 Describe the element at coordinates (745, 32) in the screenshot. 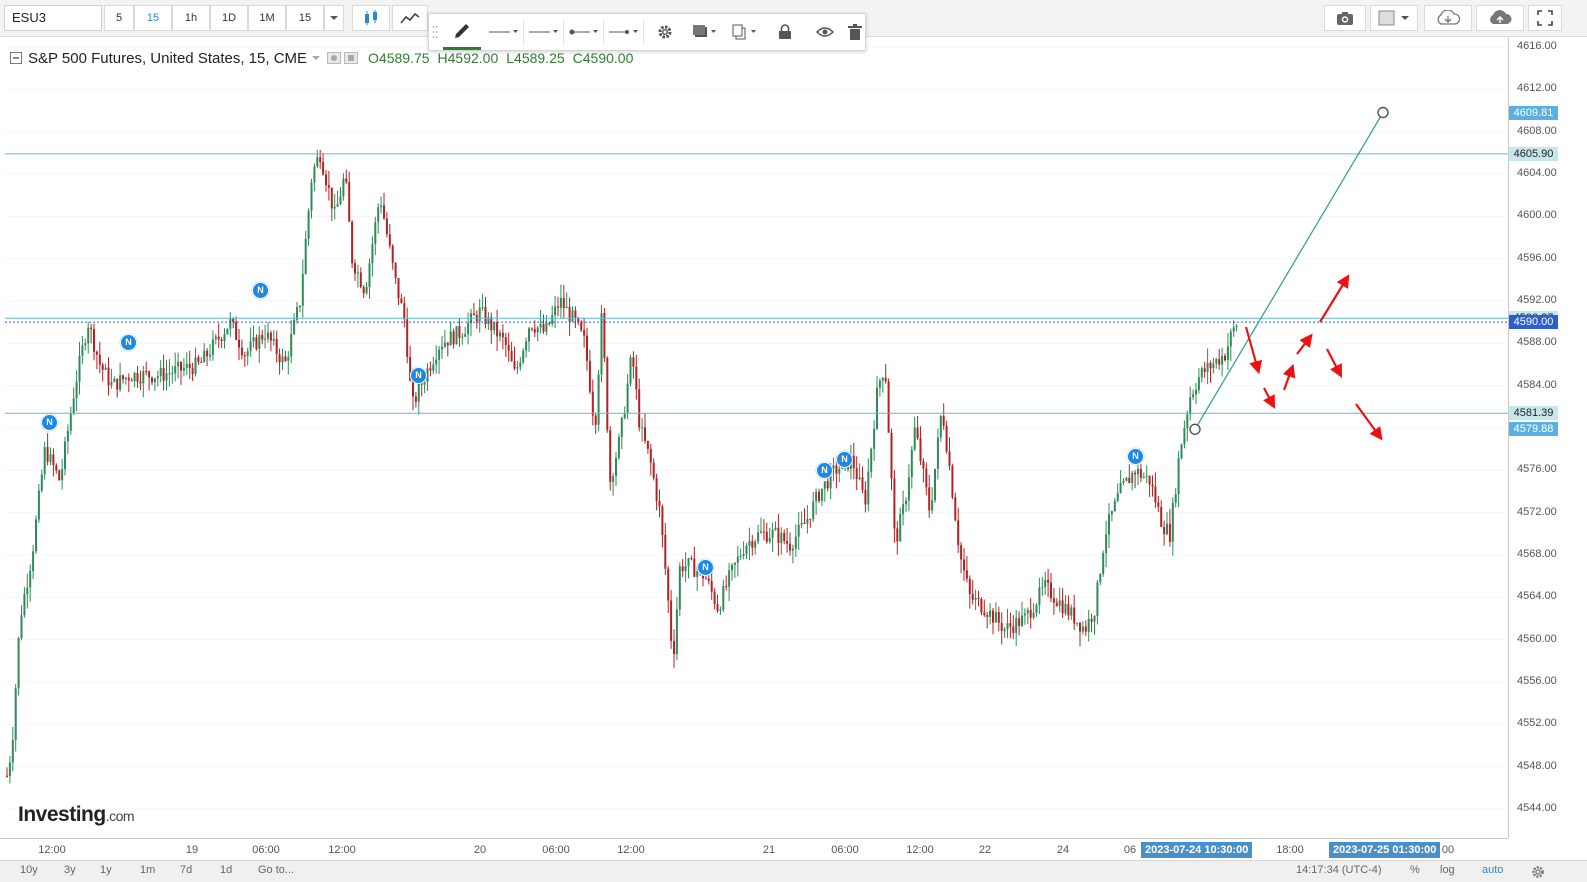

I see `clone-button` at that location.